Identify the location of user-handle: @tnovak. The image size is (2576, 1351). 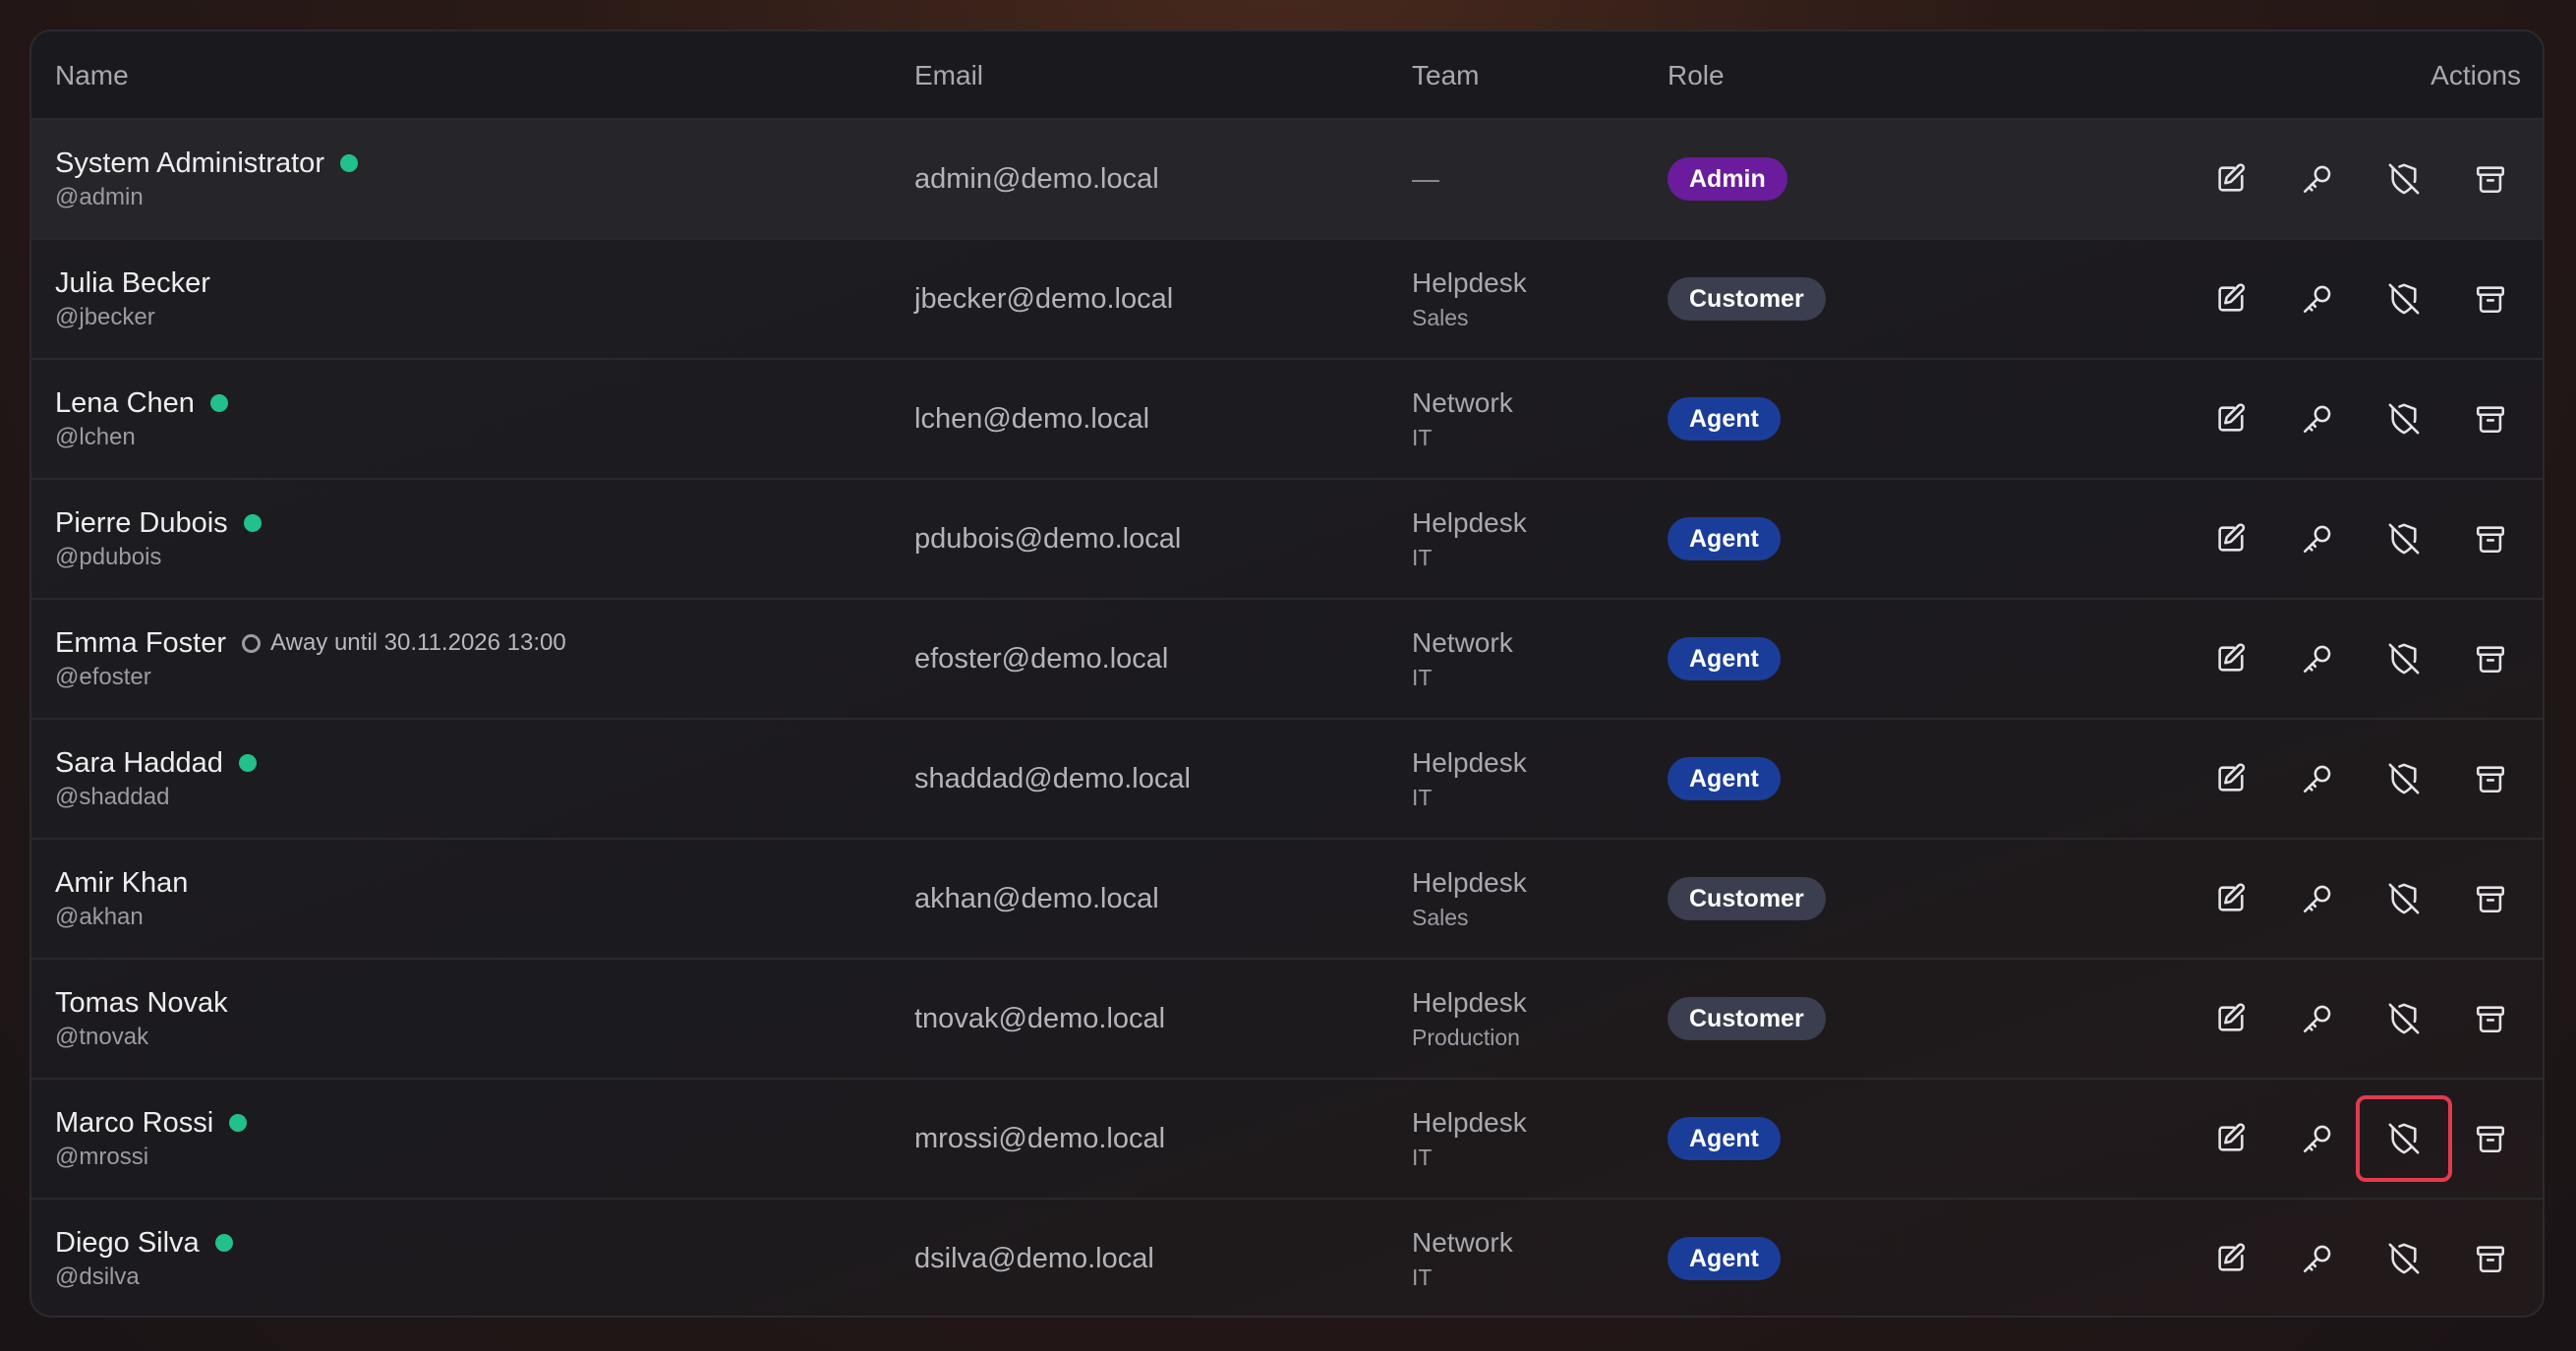
(102, 1037).